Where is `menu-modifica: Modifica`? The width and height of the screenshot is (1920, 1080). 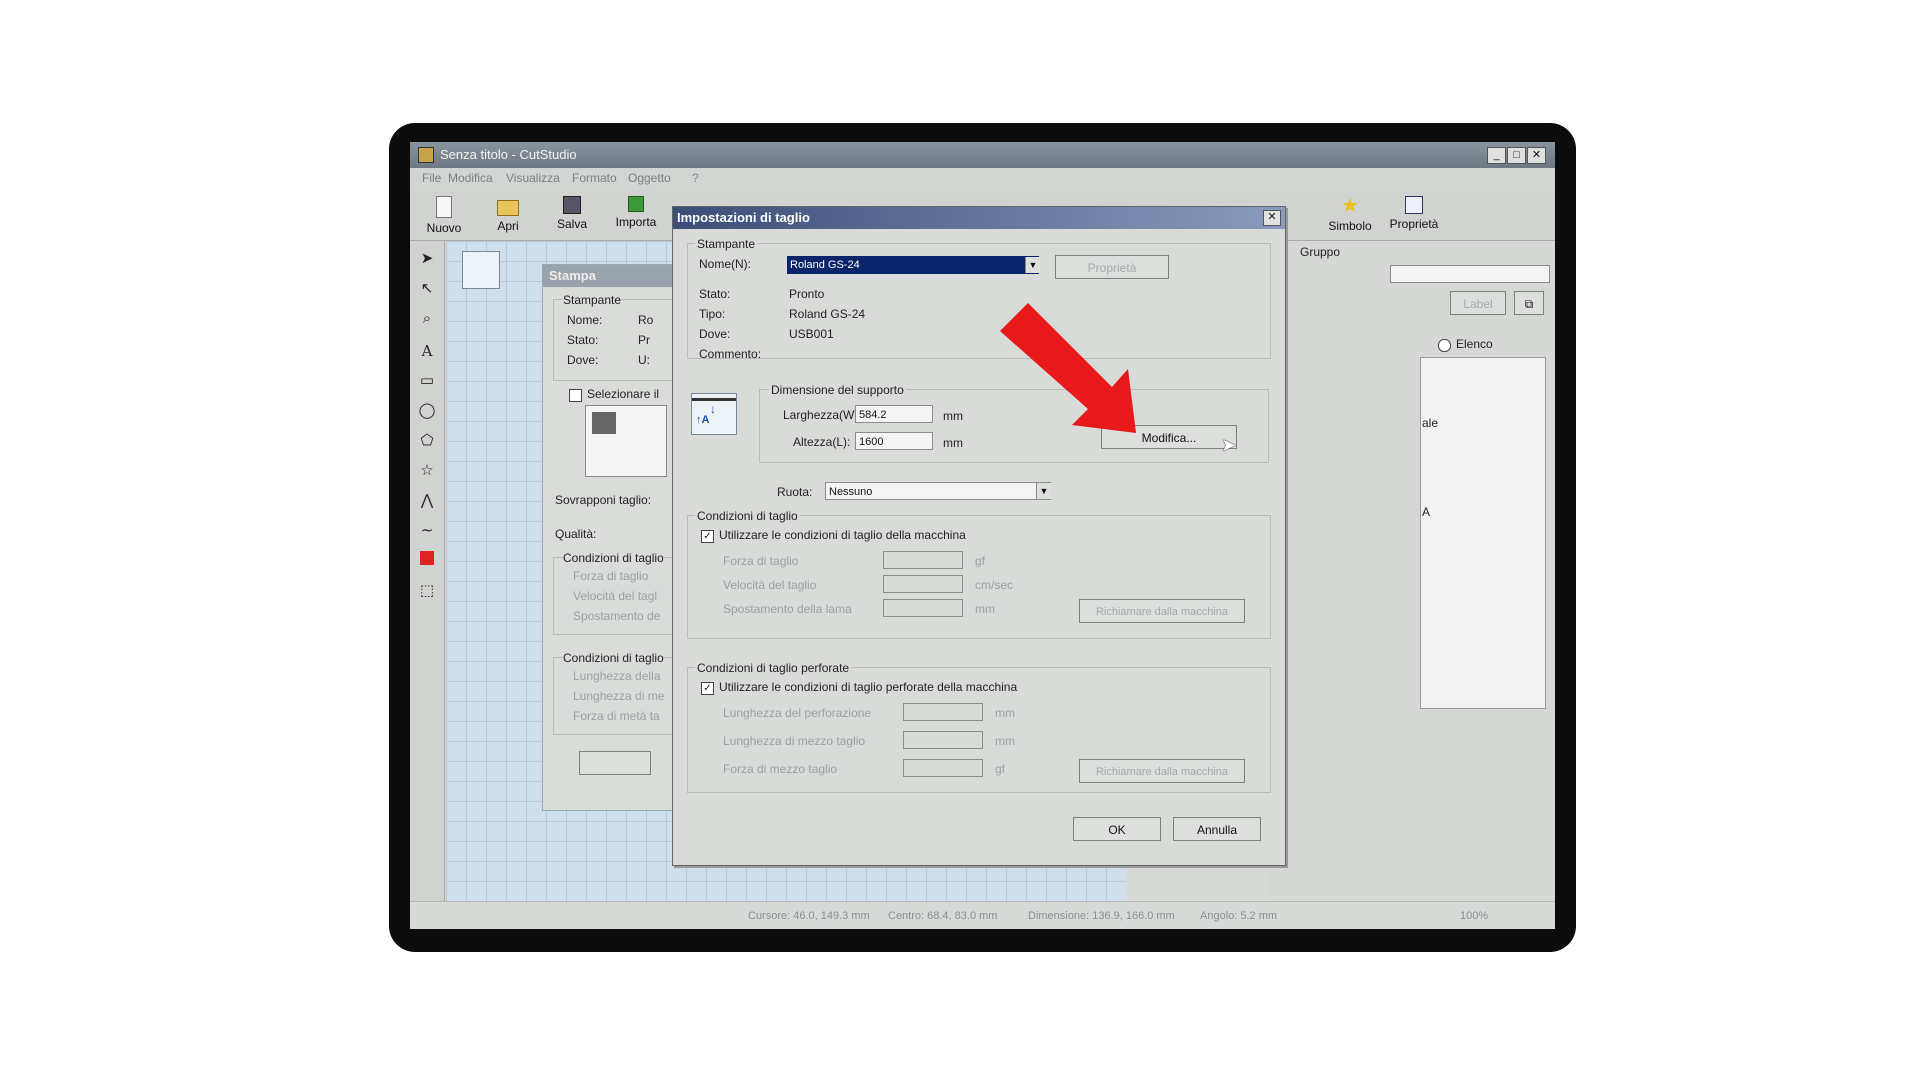
menu-modifica: Modifica is located at coordinates (470, 178).